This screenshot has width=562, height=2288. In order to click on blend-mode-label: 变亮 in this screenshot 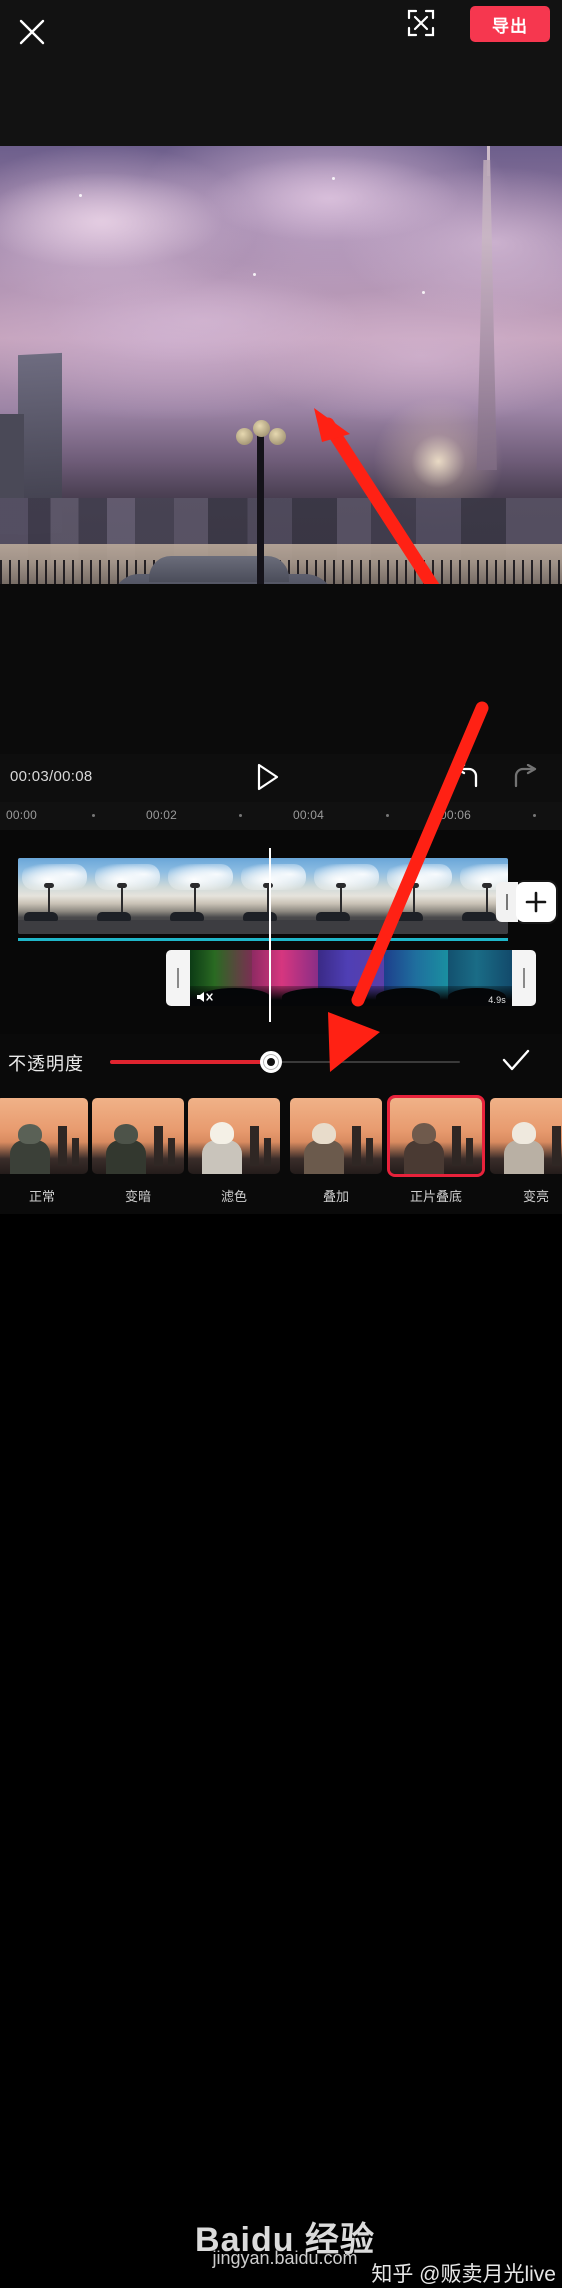, I will do `click(535, 1196)`.